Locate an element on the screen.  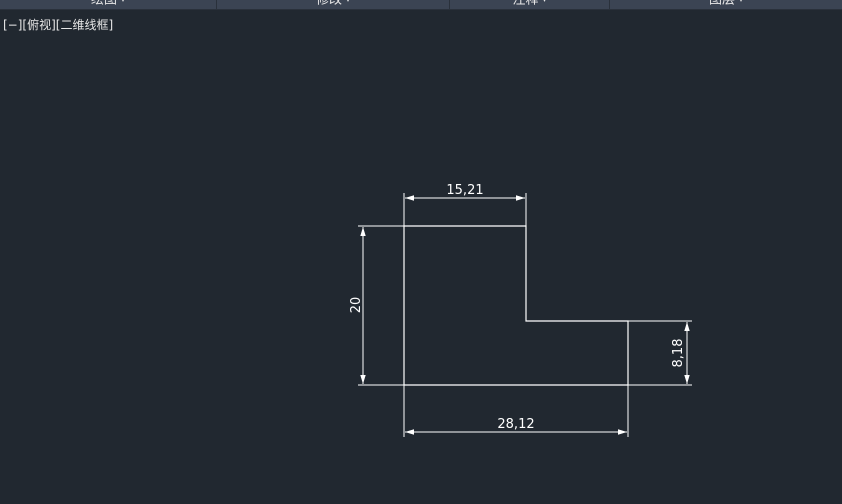
panel-layers-label: 图层▾ is located at coordinates (726, 4).